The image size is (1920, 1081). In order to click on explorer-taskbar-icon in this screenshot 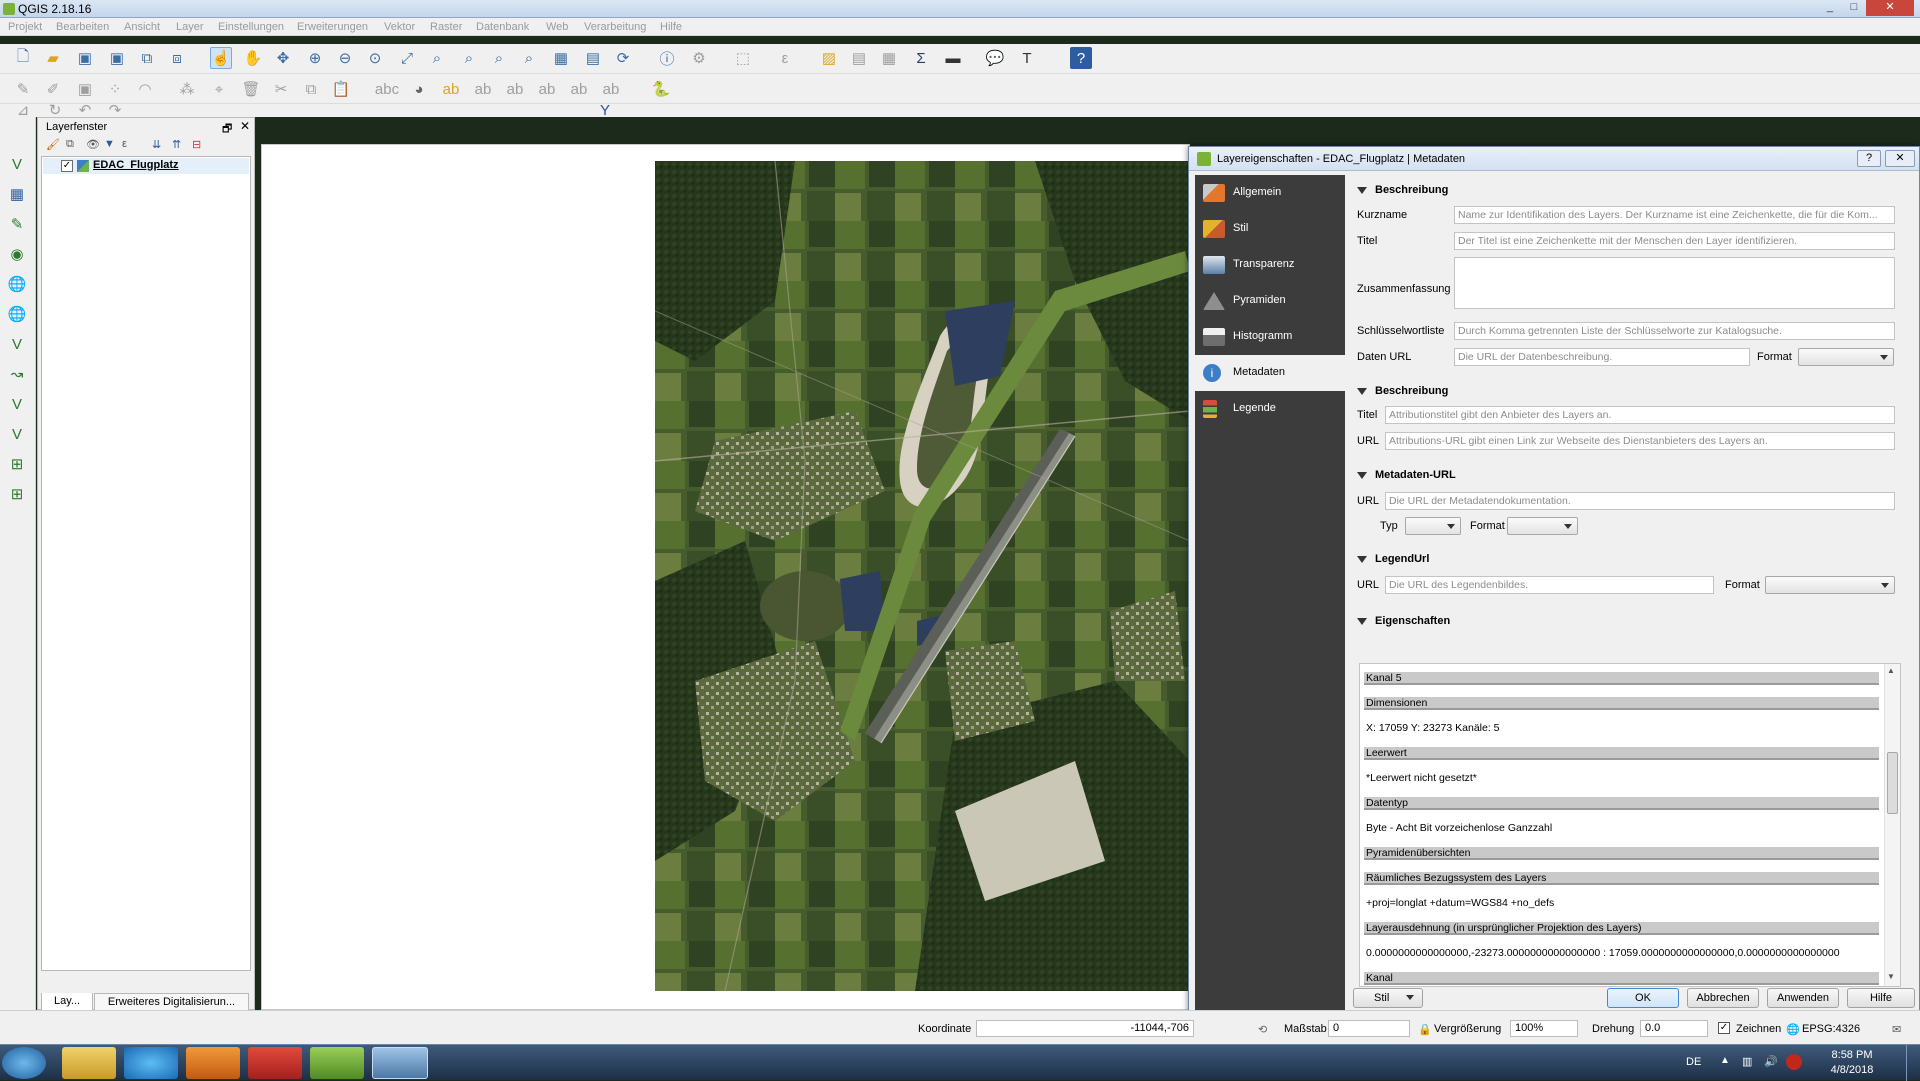, I will do `click(89, 1063)`.